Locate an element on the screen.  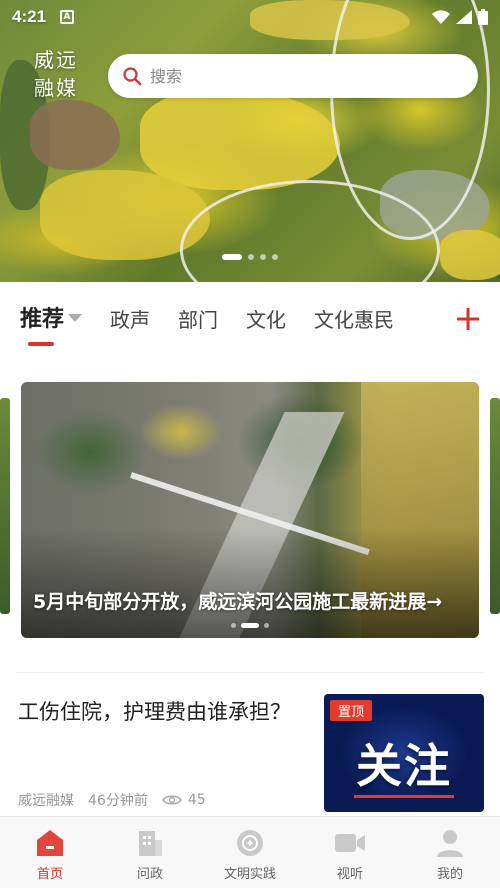
nav-home: 首页 is located at coordinates (50, 852).